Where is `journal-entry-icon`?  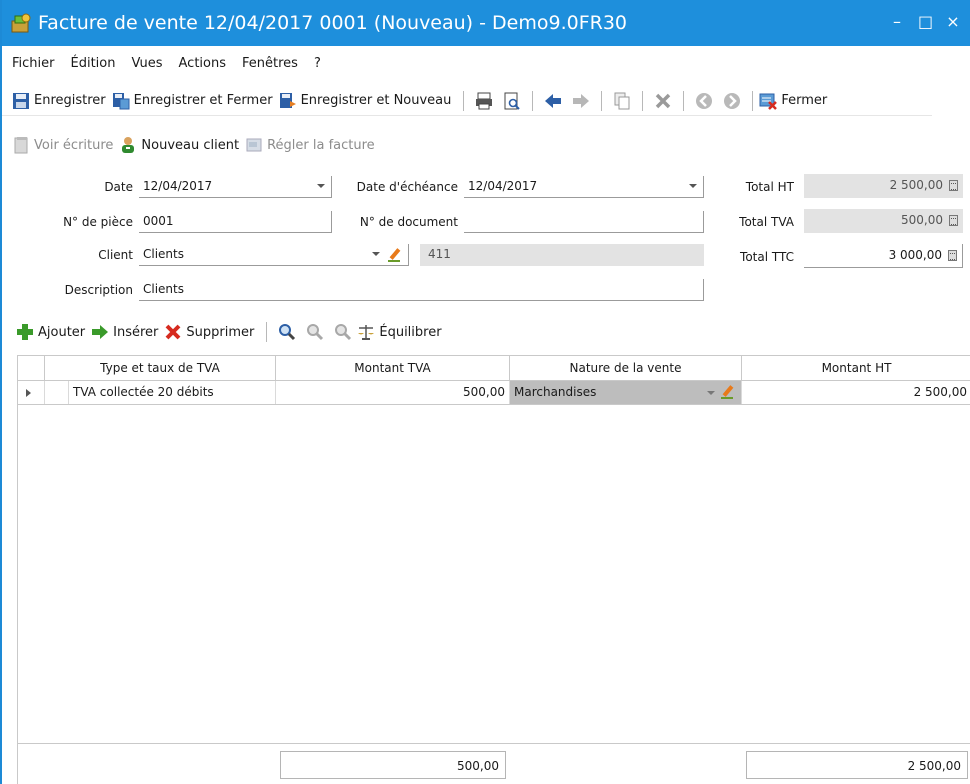 journal-entry-icon is located at coordinates (21, 145).